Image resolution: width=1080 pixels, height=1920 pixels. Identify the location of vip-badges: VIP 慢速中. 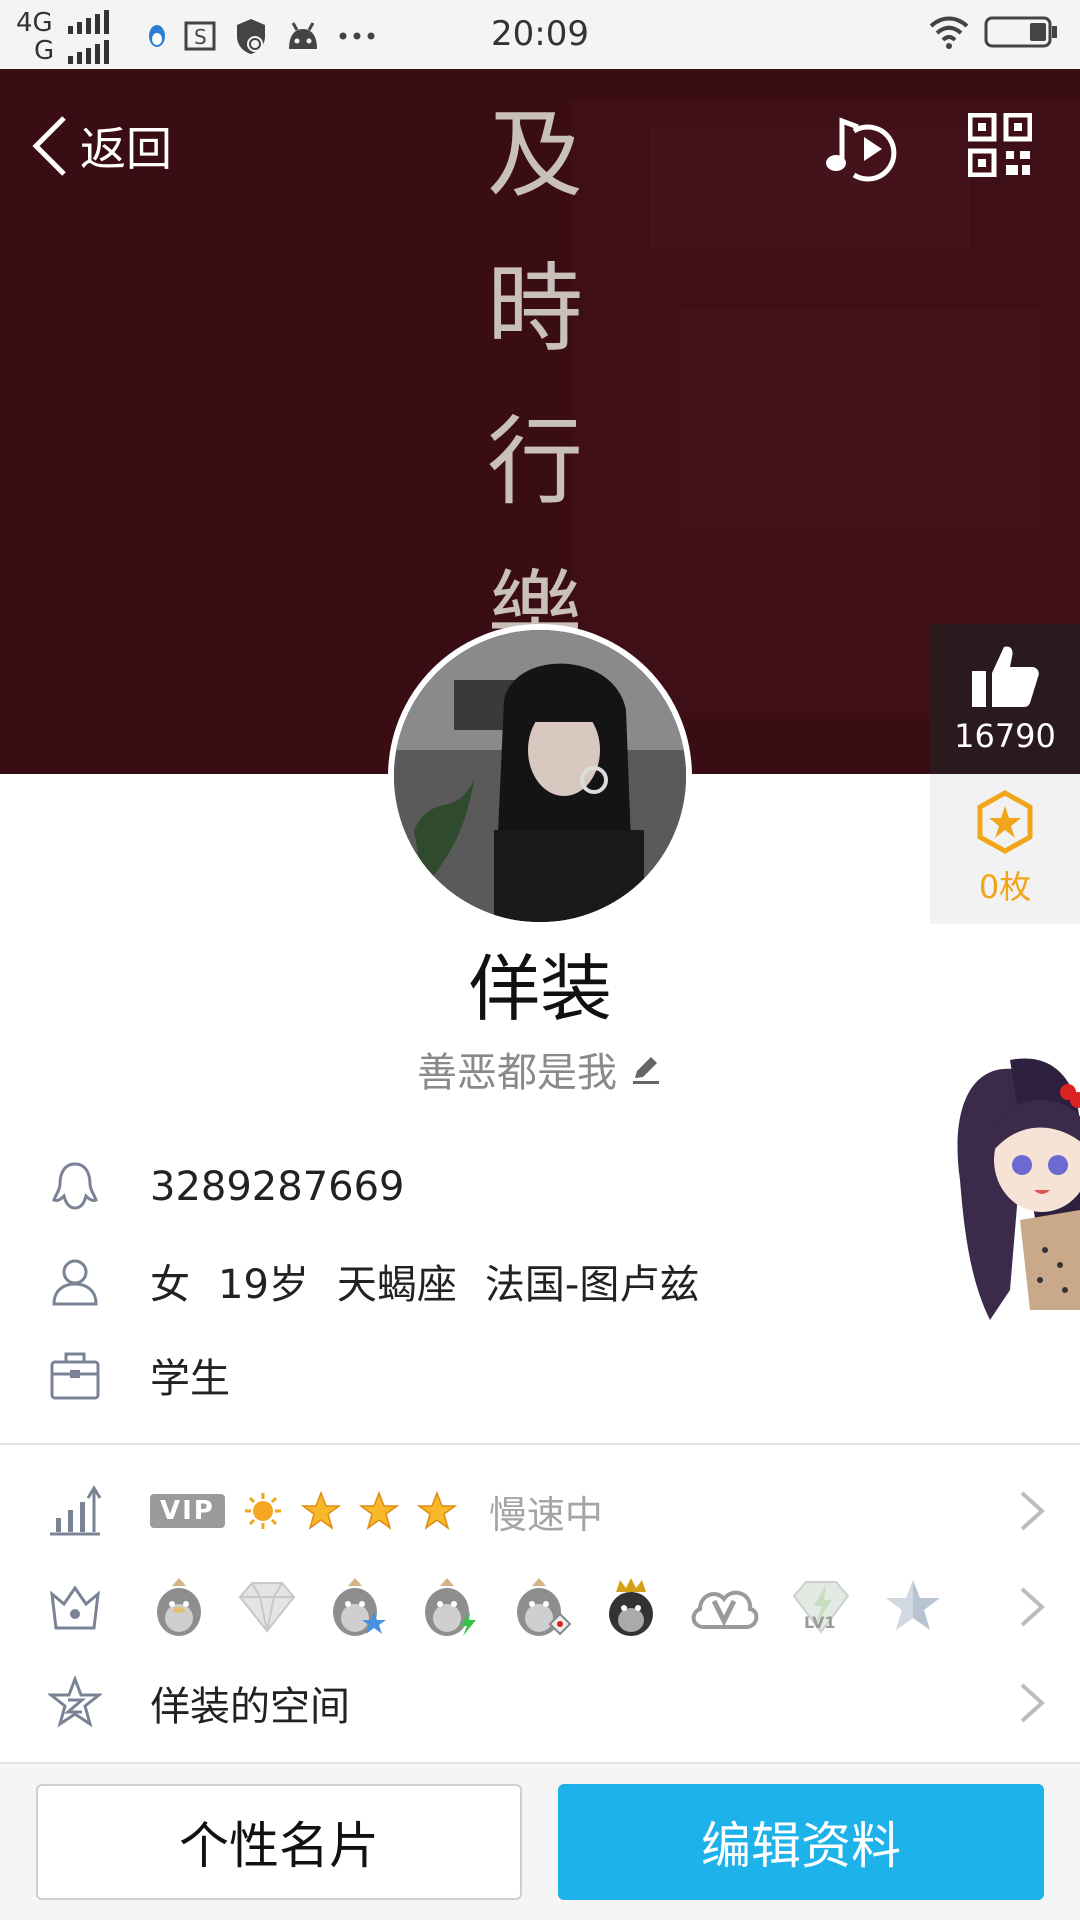
(376, 1511).